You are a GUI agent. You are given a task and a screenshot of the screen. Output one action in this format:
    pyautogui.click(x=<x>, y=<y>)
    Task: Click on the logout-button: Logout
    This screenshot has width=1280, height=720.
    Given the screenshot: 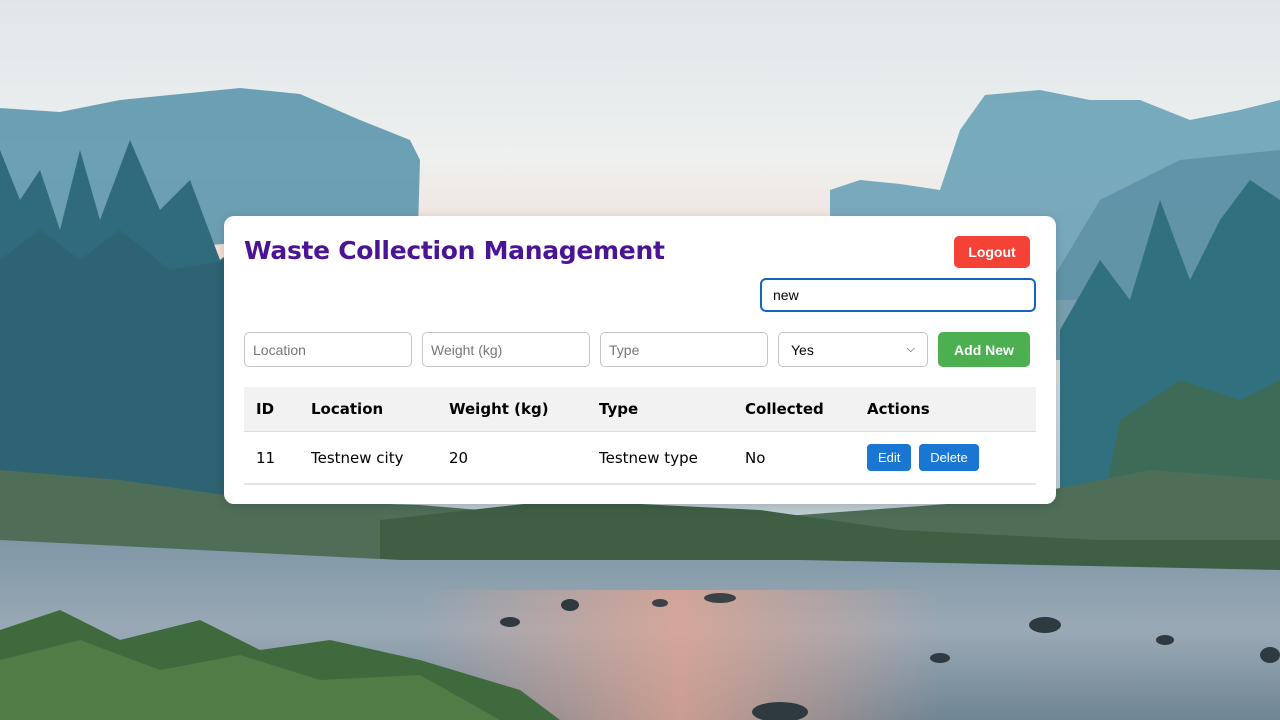 What is the action you would take?
    pyautogui.click(x=992, y=252)
    